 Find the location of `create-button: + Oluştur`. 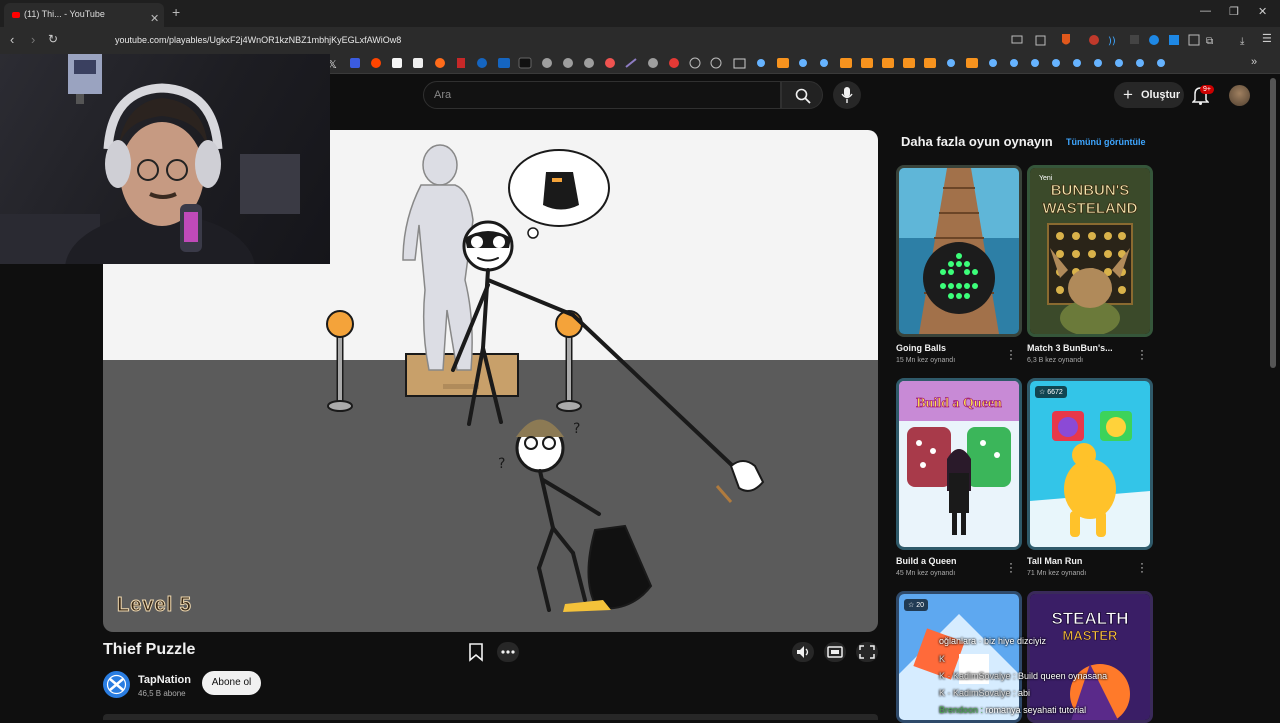

create-button: + Oluştur is located at coordinates (1149, 95).